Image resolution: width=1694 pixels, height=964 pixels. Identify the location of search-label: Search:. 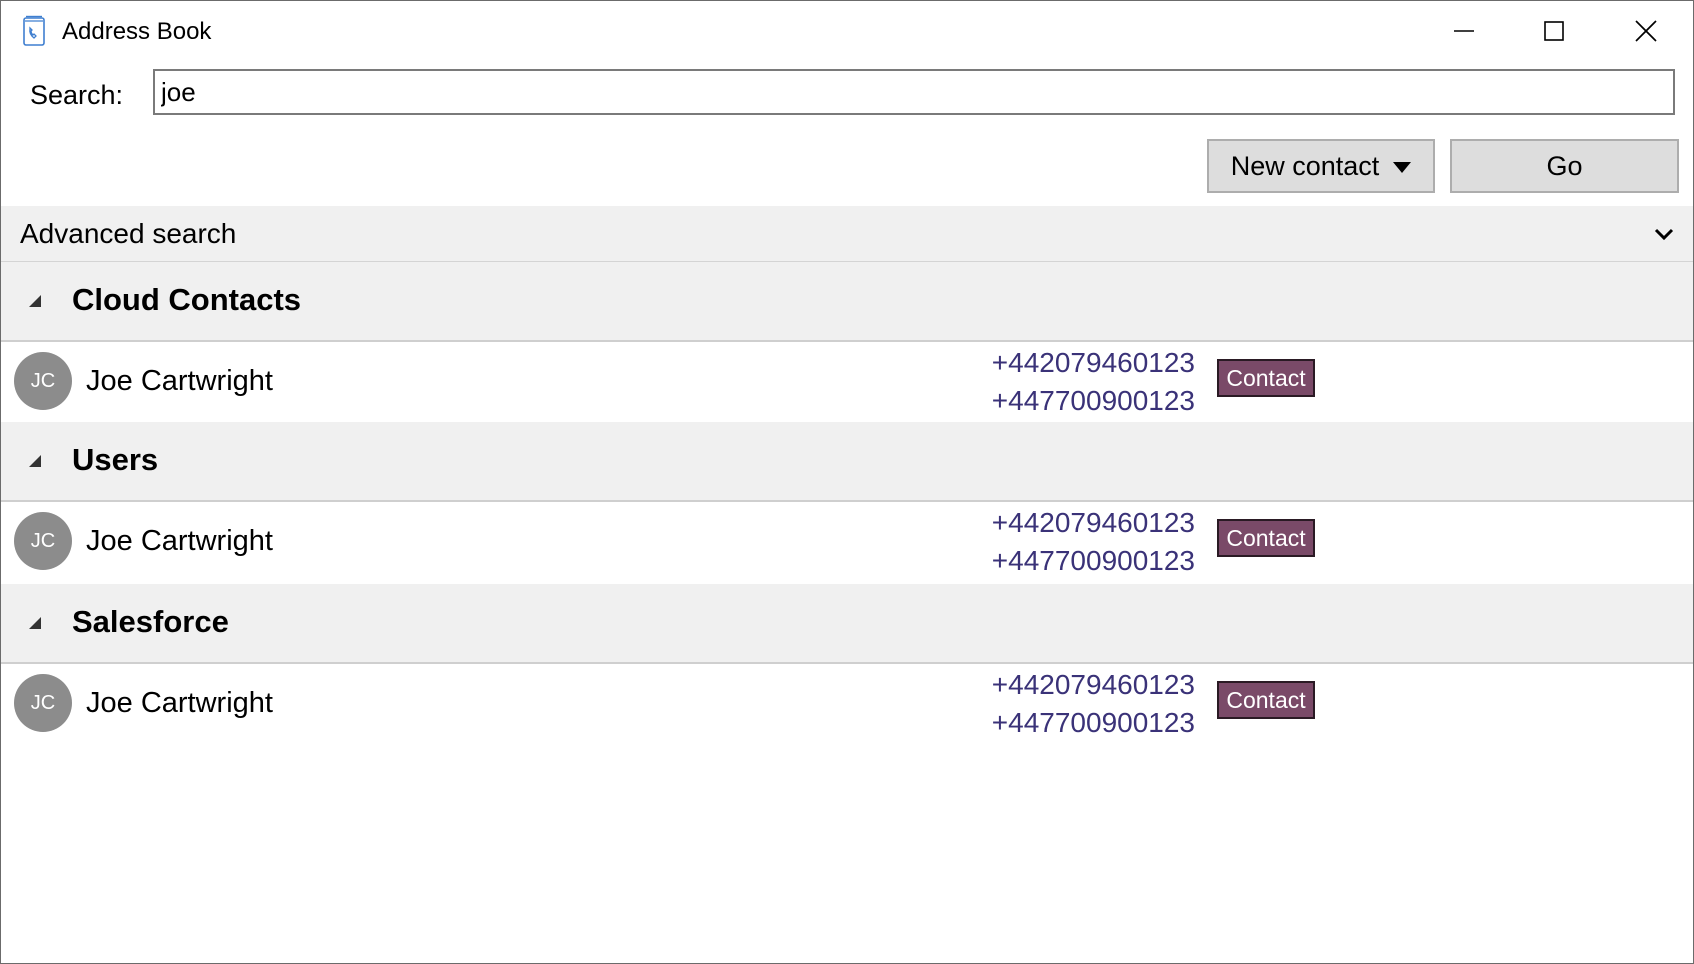
(77, 95).